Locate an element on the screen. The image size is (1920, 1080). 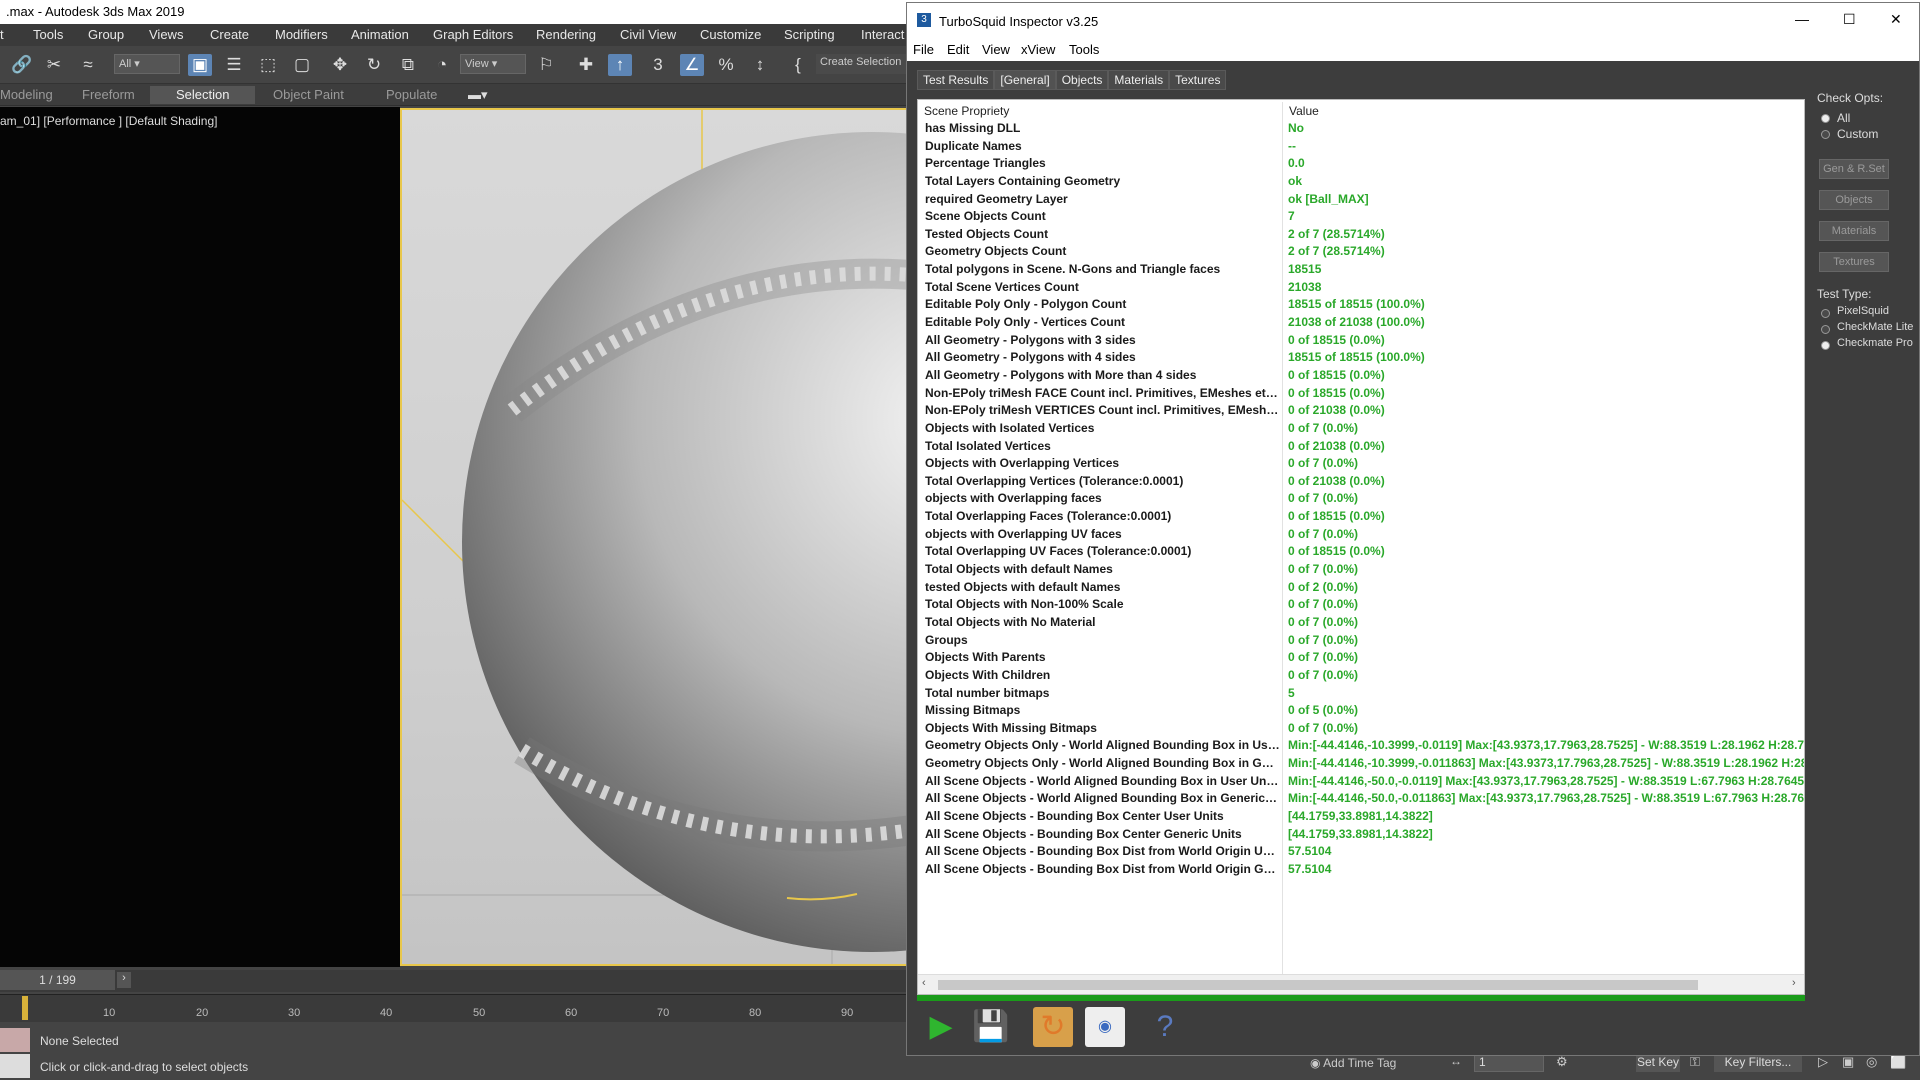
key-mode-icon: ↔ is located at coordinates (1456, 1061).